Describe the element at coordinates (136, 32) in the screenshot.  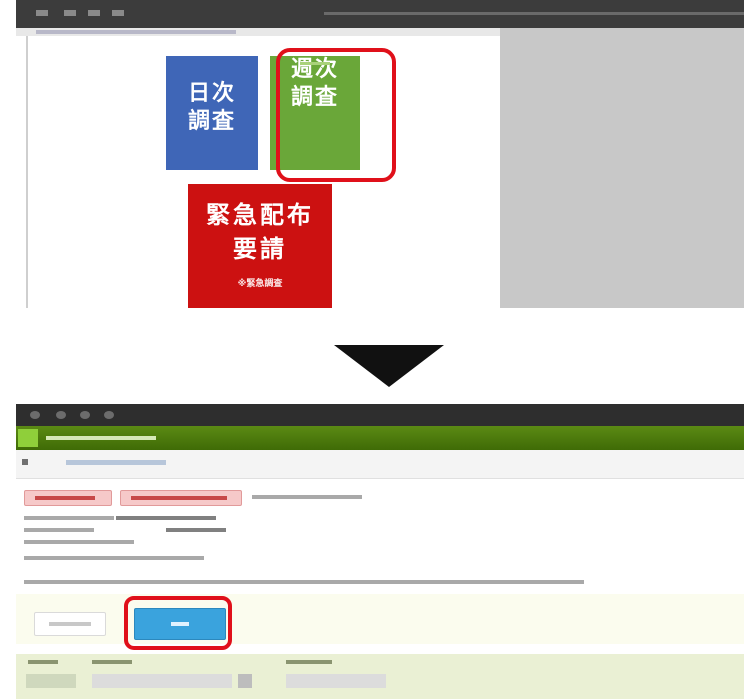
I see `address-text` at that location.